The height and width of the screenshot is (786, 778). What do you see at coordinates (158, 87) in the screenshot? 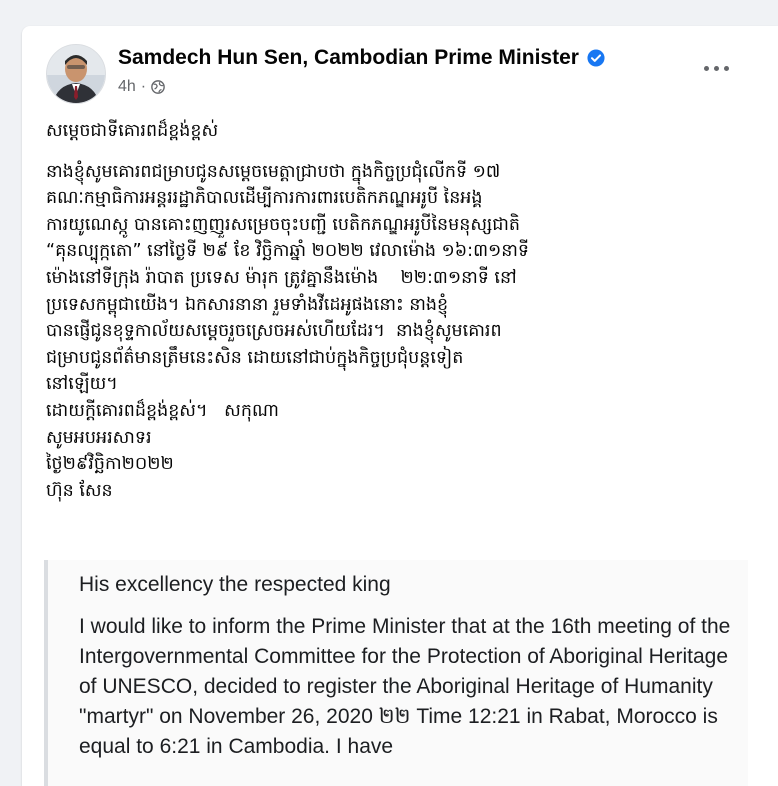
I see `globe-icon` at bounding box center [158, 87].